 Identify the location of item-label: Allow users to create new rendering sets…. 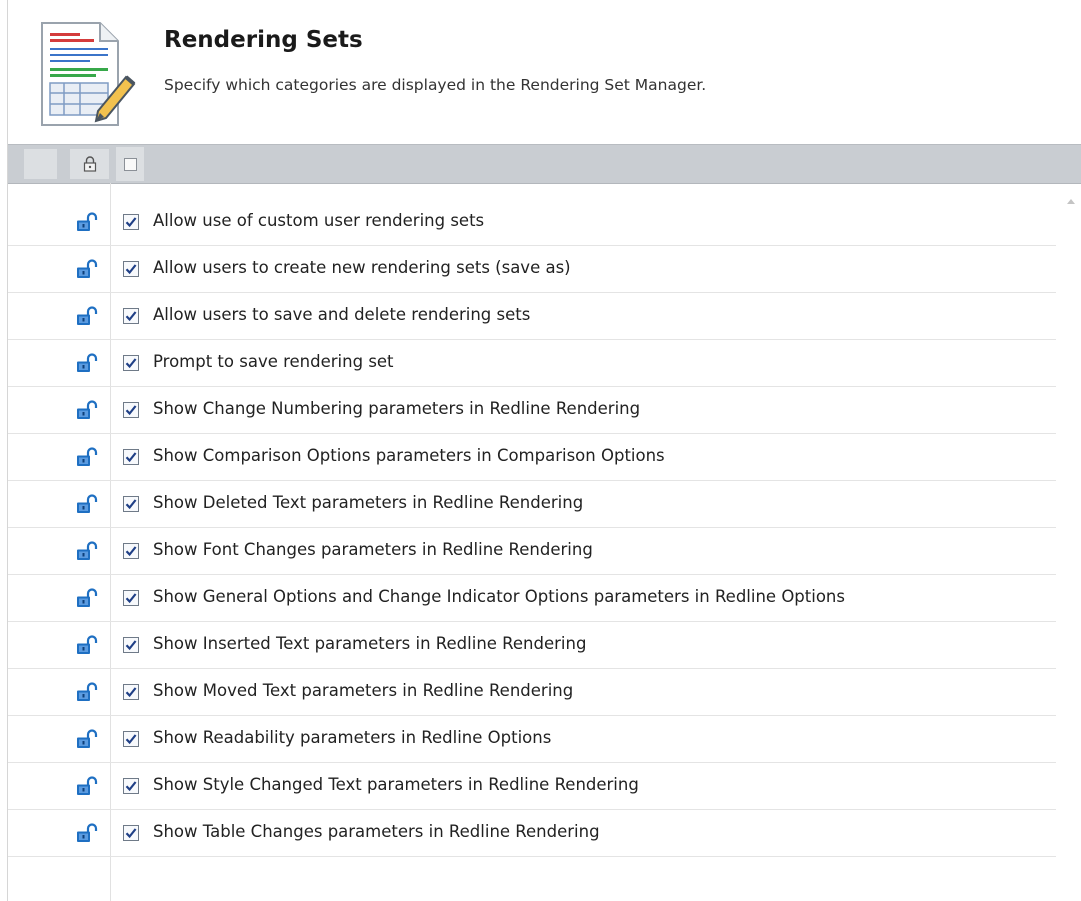
(362, 267).